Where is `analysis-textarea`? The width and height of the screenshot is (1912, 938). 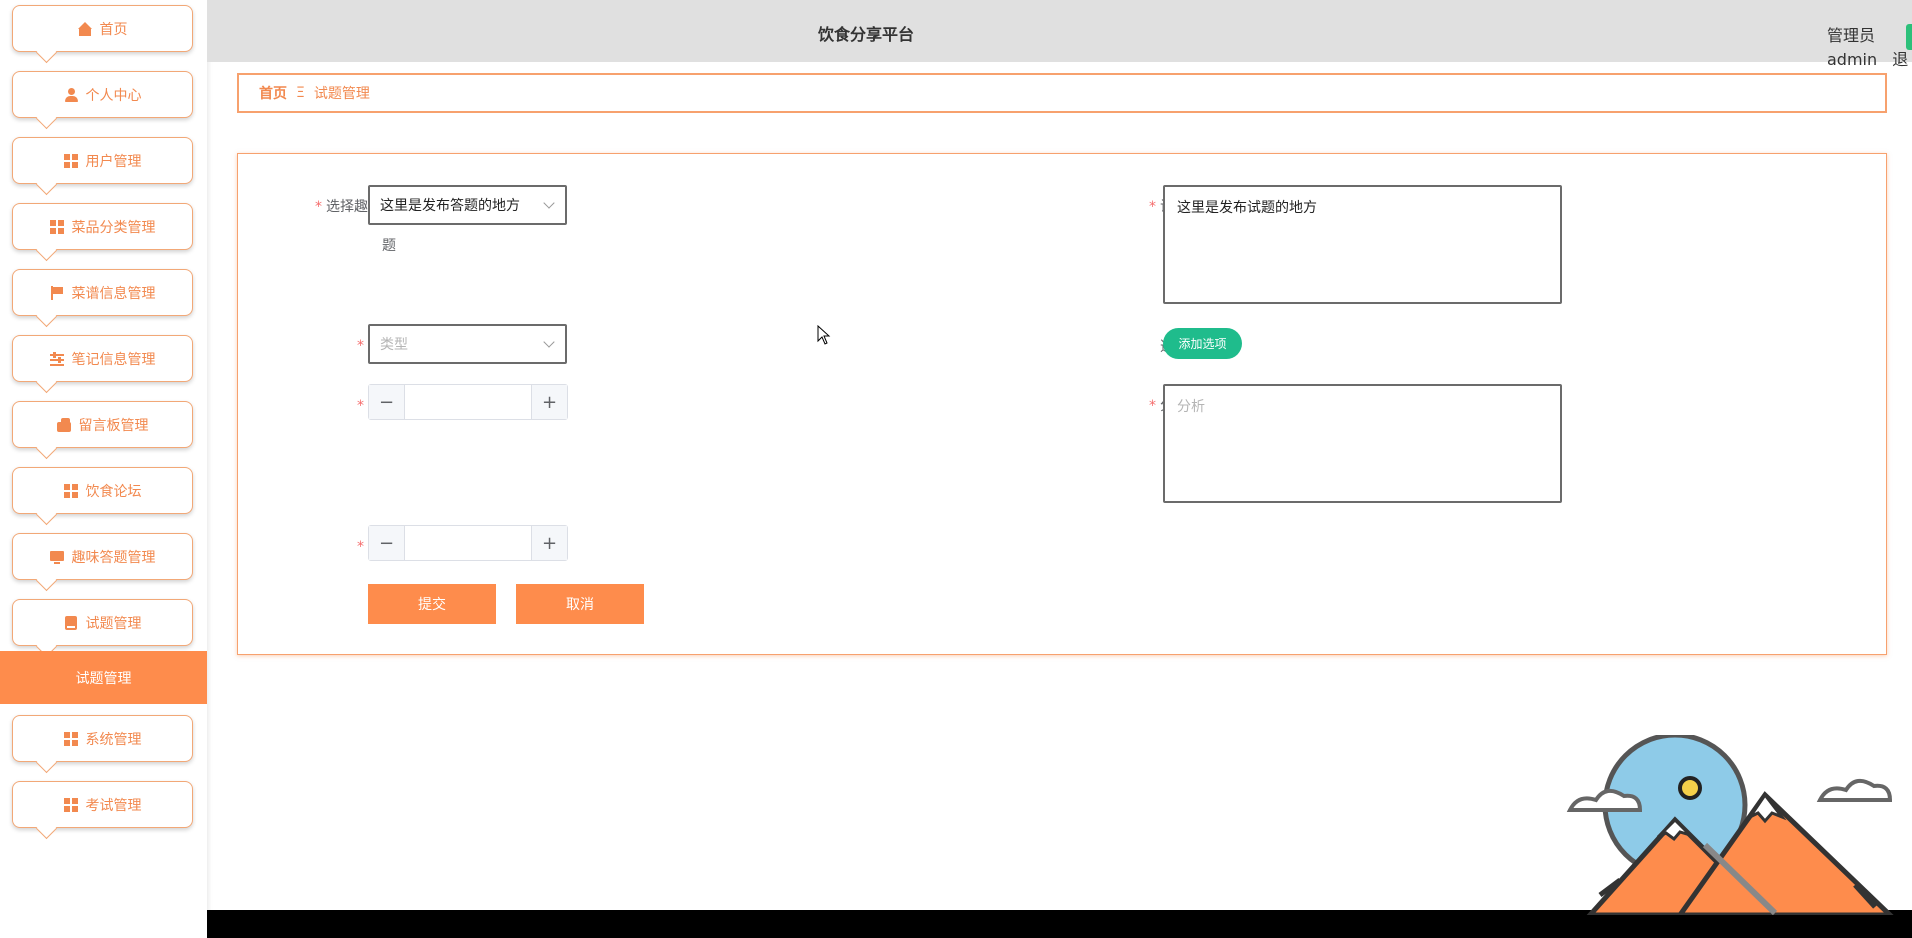 analysis-textarea is located at coordinates (1362, 443).